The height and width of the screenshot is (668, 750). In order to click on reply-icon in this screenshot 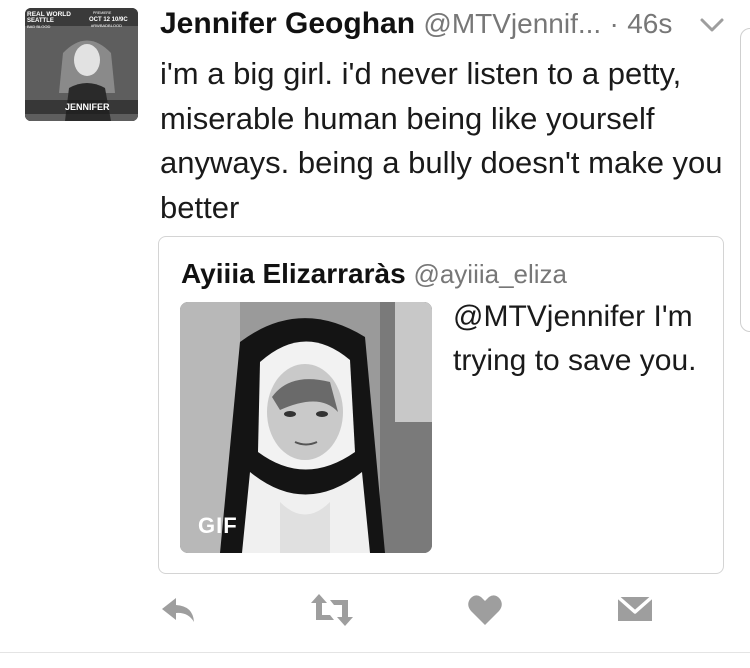, I will do `click(178, 610)`.